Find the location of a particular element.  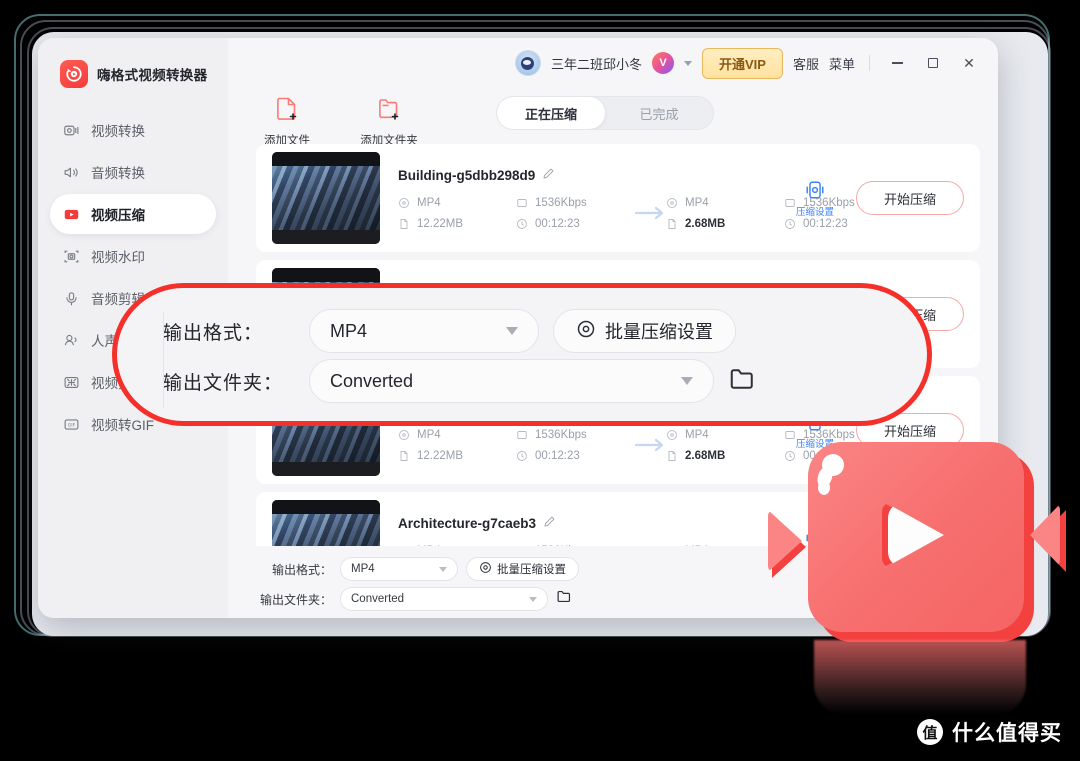

sidebar-item-label: 视频水印 is located at coordinates (118, 257).